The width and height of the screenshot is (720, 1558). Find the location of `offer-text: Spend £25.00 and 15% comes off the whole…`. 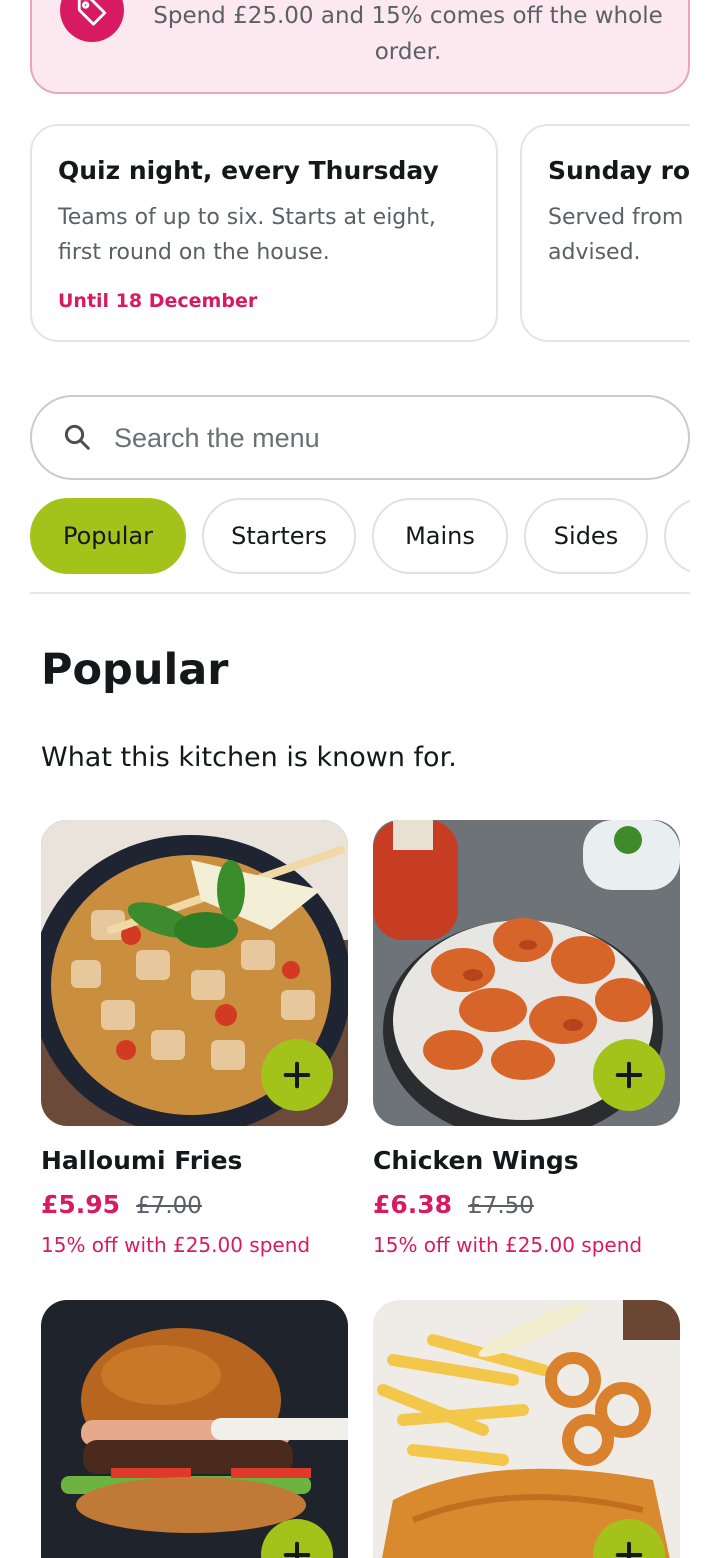

offer-text: Spend £25.00 and 15% comes off the whole… is located at coordinates (408, 34).